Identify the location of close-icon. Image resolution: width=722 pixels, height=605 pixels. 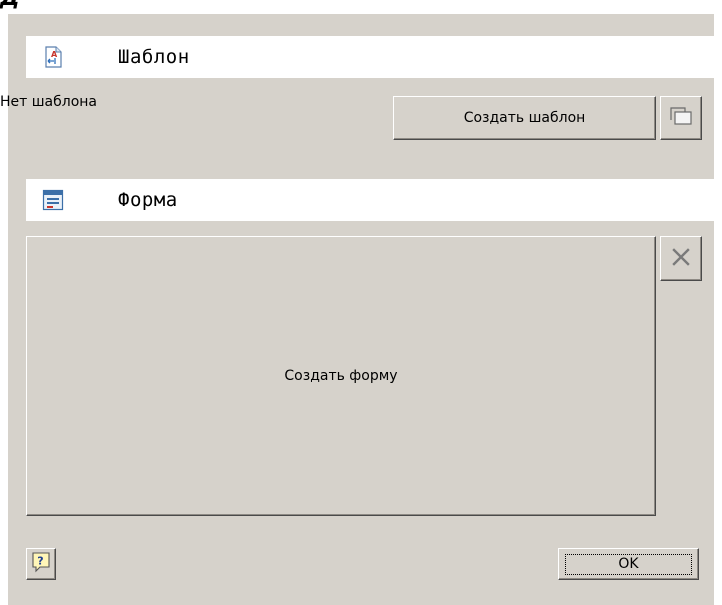
(681, 259).